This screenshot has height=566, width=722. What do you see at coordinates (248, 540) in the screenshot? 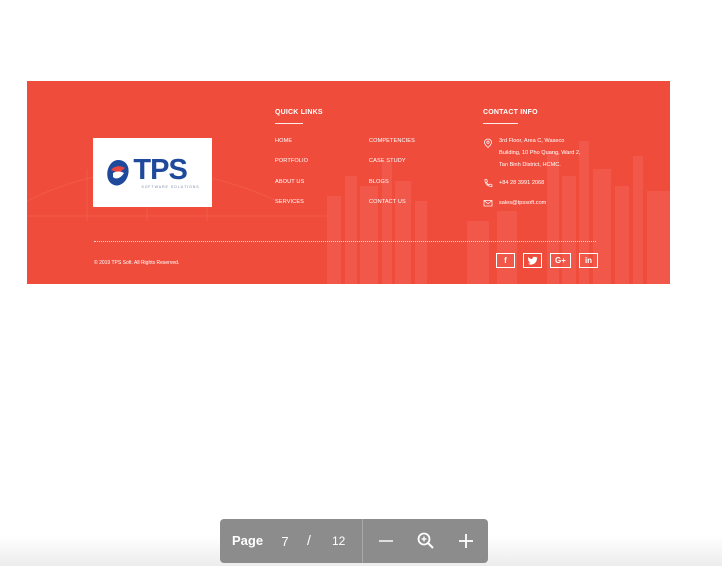
I see `page-label: Page` at bounding box center [248, 540].